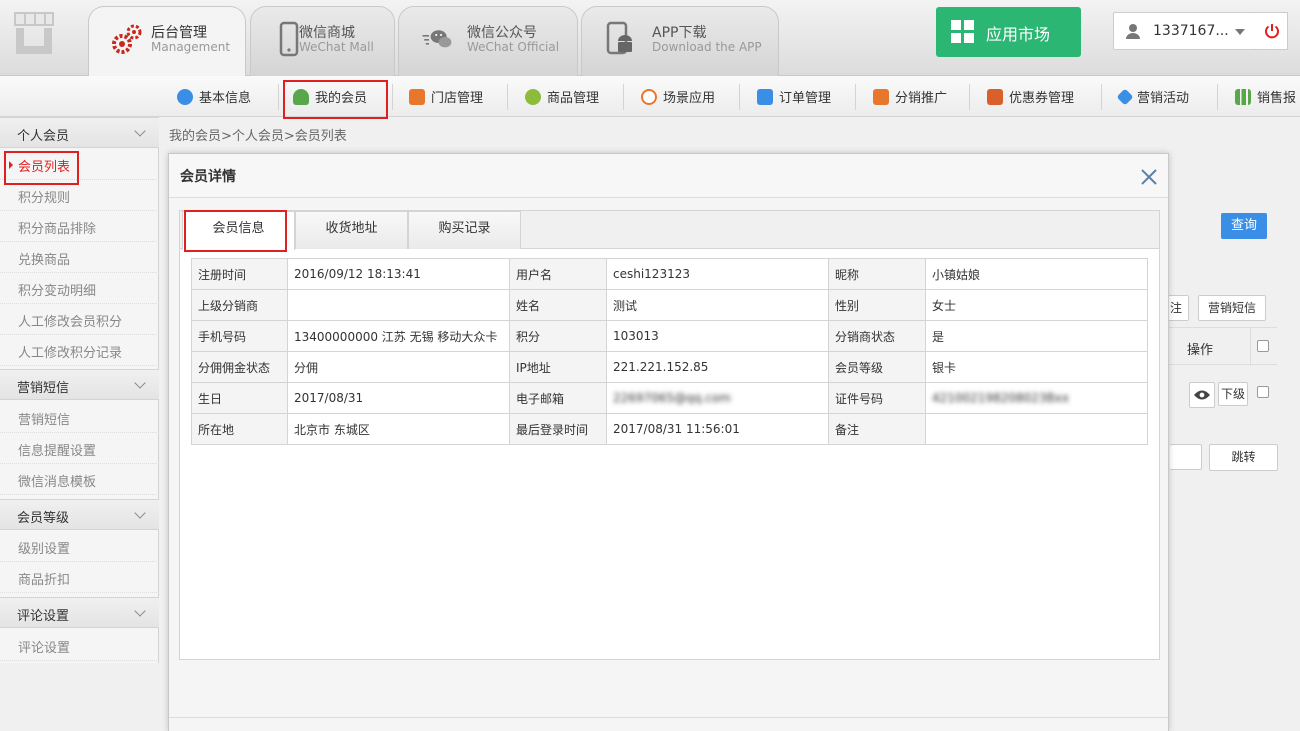 The image size is (1300, 731). What do you see at coordinates (877, 429) in the screenshot?
I see `field-label: 备注` at bounding box center [877, 429].